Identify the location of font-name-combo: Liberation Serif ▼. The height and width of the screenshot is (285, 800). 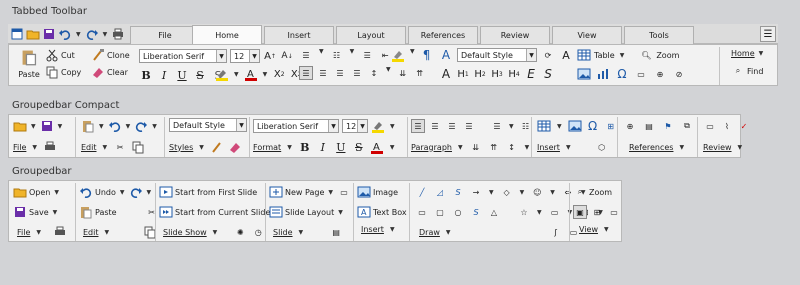
(183, 56).